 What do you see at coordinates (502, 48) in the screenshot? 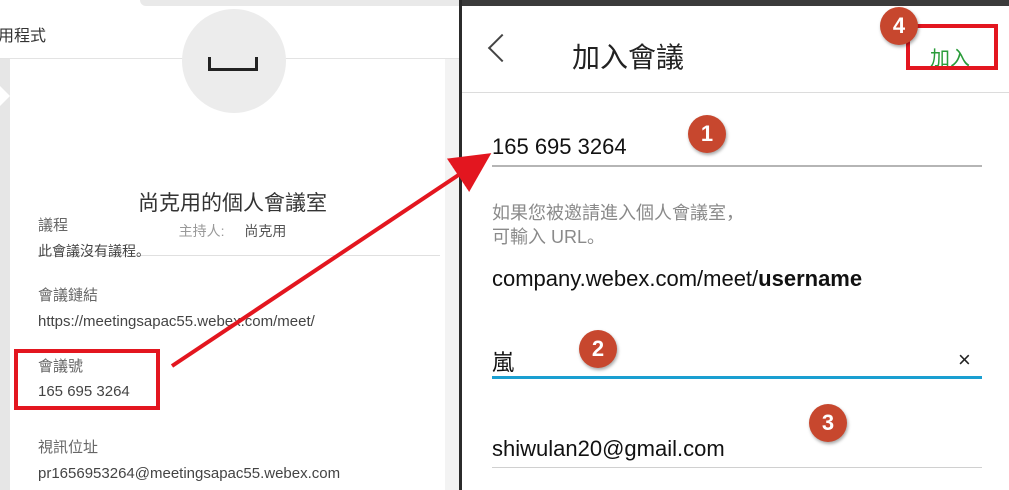
I see `chevron-left-icon` at bounding box center [502, 48].